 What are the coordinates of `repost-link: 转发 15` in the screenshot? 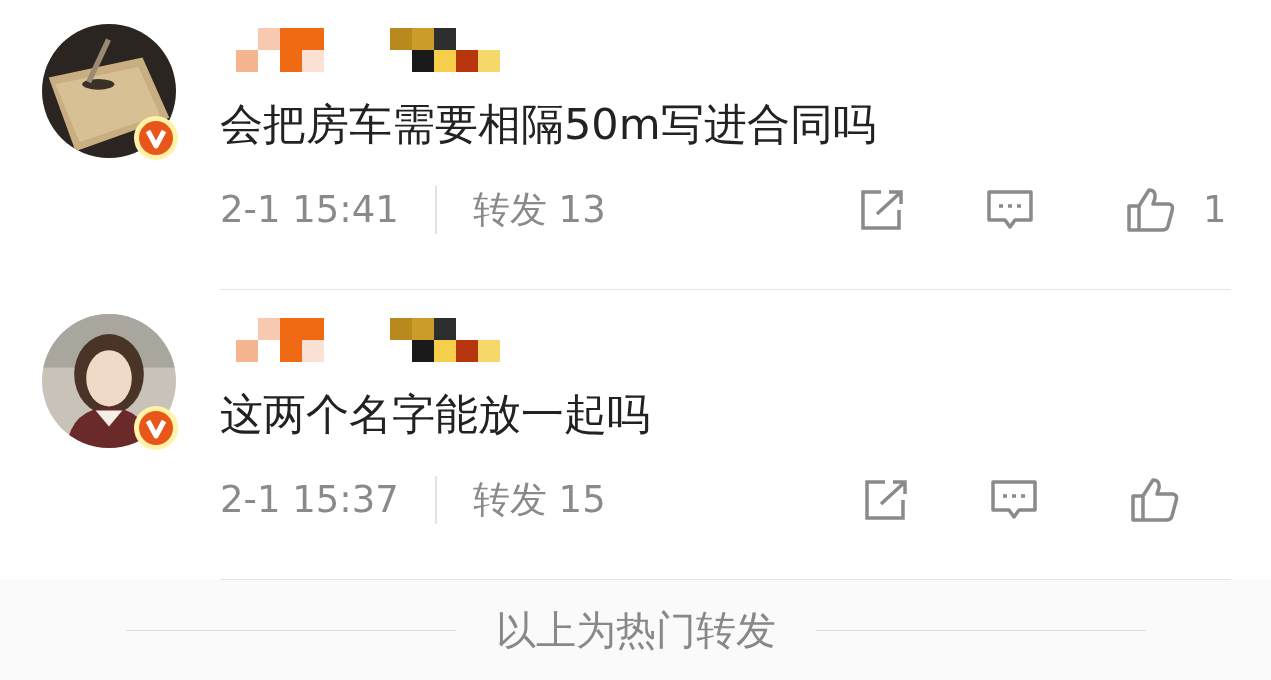 It's located at (539, 500).